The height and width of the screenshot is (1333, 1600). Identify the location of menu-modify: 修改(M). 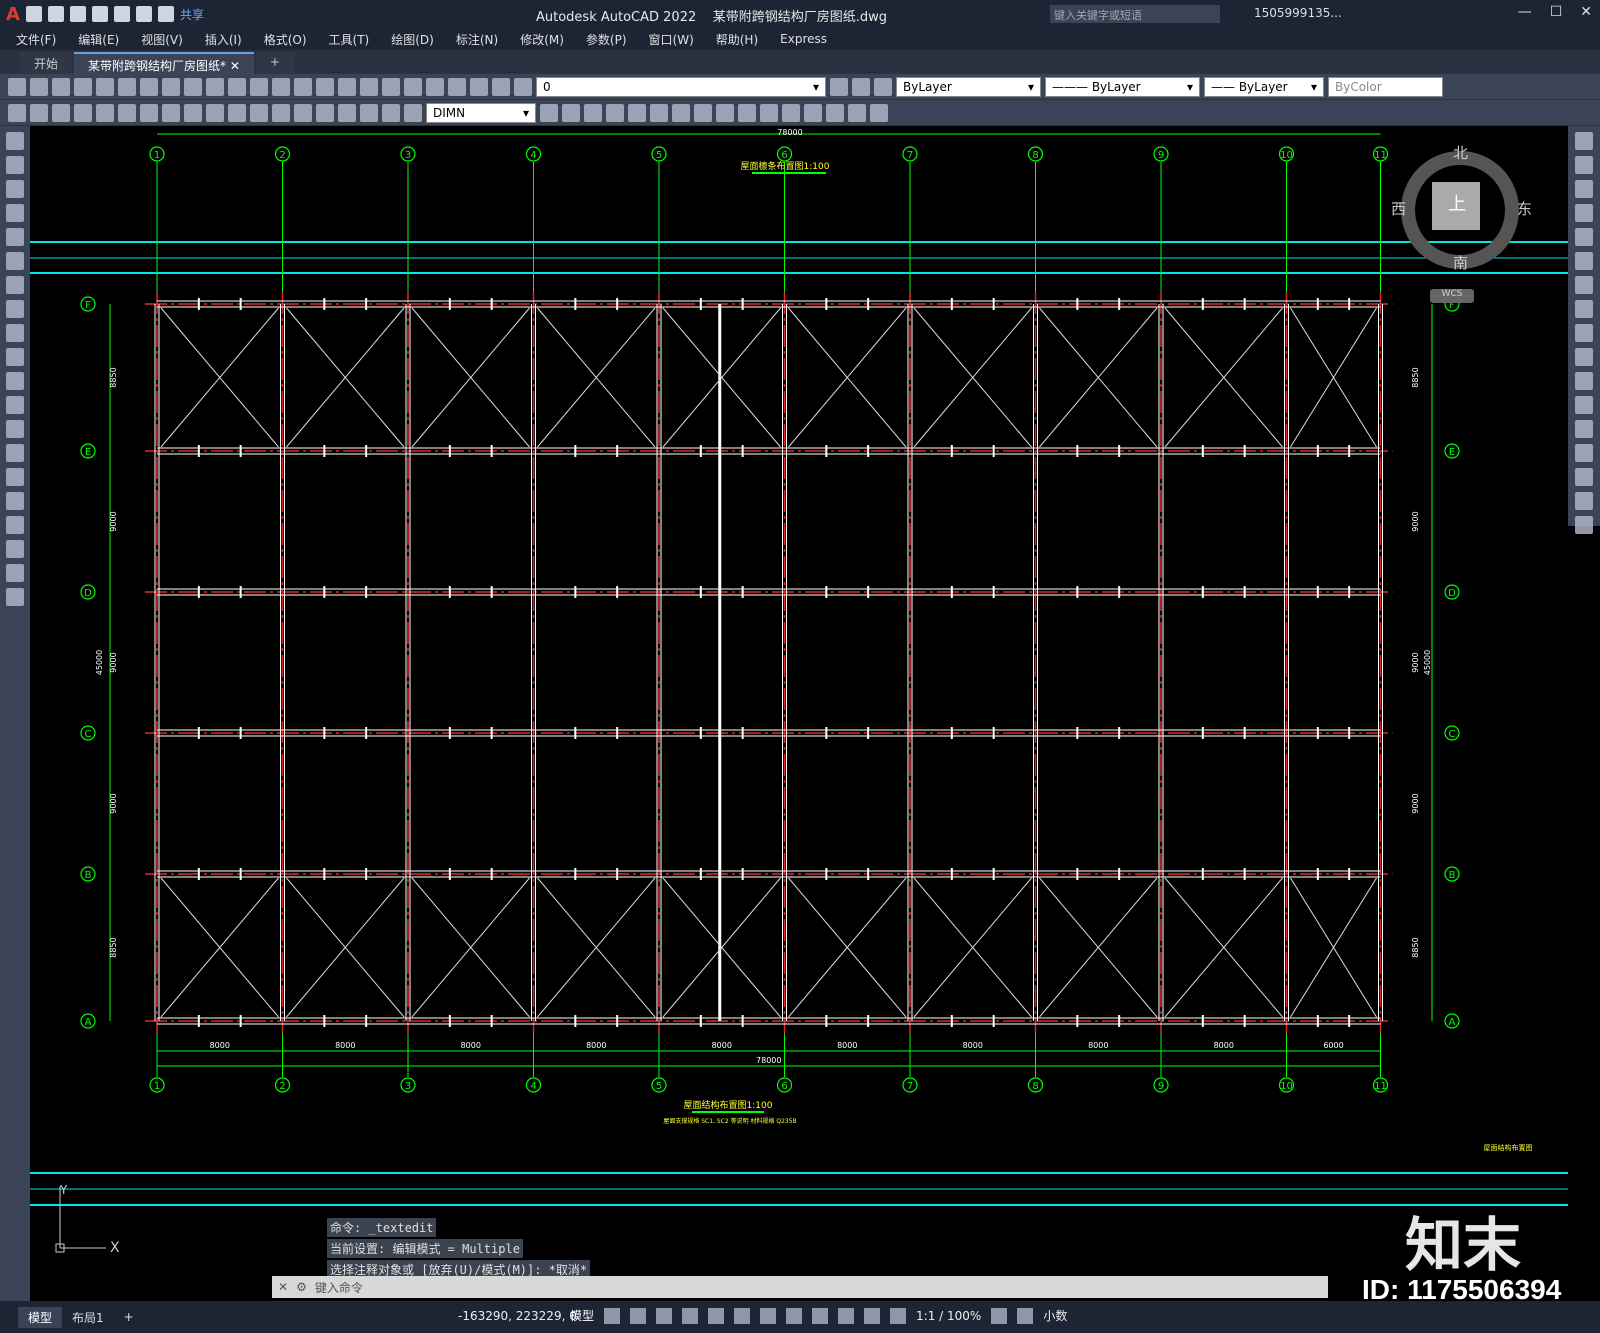
(542, 39).